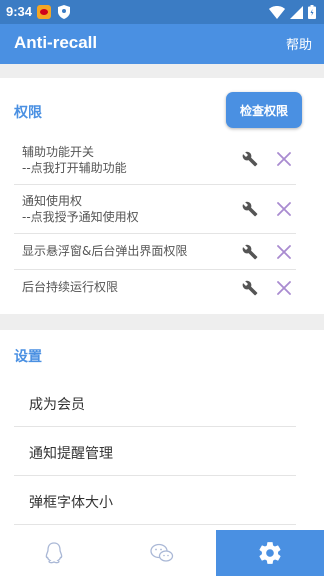 This screenshot has height=576, width=324. I want to click on status-right-icons, so click(292, 12).